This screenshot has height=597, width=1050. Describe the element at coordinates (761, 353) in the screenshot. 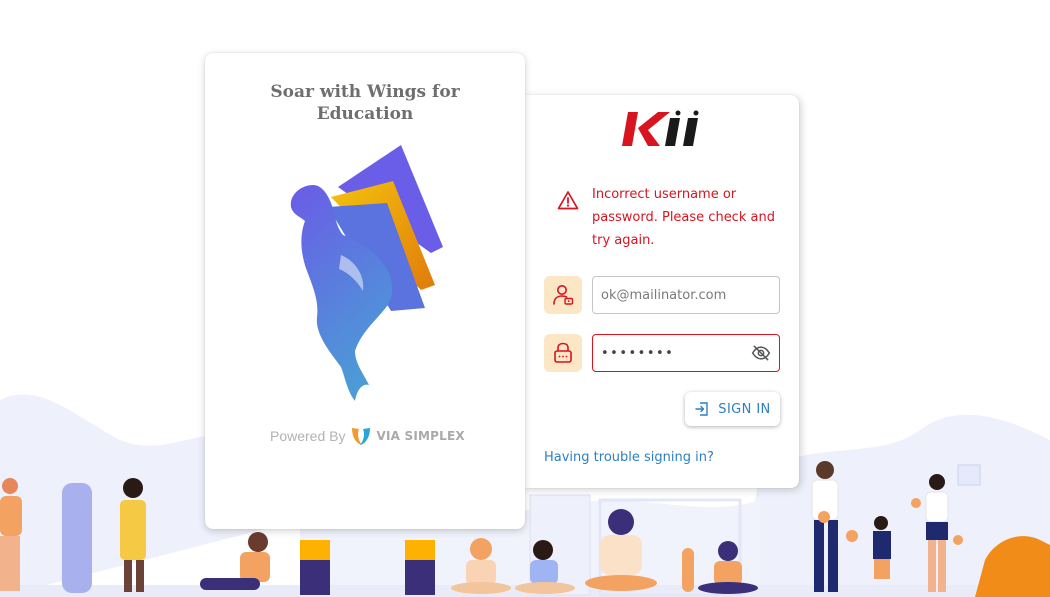

I see `eye-off-icon` at that location.